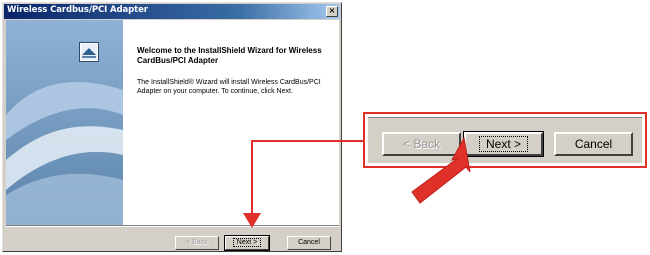 Image resolution: width=650 pixels, height=255 pixels. I want to click on annotation-overlay, so click(357, 182).